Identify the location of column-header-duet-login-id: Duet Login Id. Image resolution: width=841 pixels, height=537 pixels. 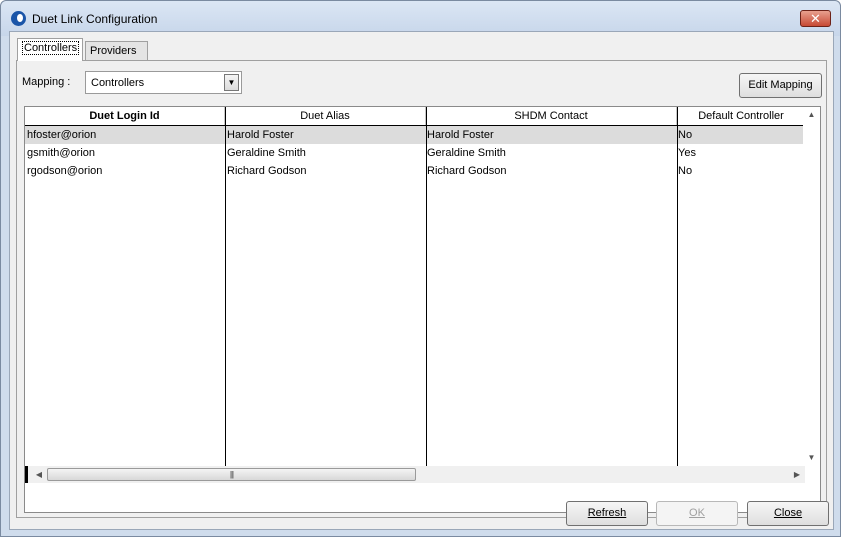
(125, 116).